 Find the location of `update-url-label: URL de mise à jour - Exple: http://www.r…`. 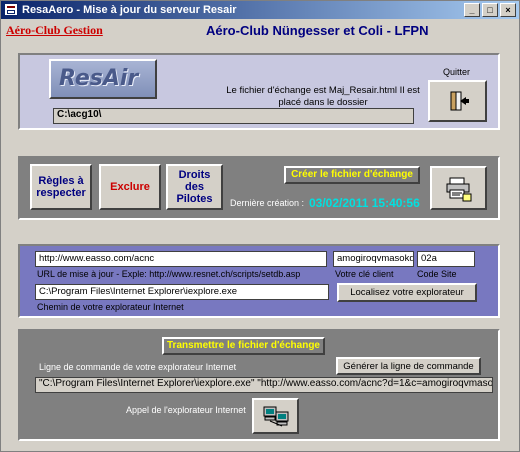

update-url-label: URL de mise à jour - Exple: http://www.r… is located at coordinates (169, 274).